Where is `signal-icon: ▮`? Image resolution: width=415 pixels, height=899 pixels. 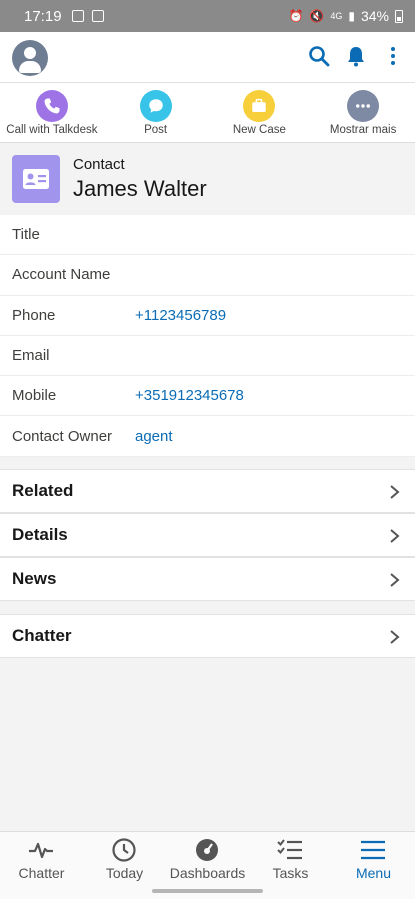
signal-icon: ▮ is located at coordinates (351, 16).